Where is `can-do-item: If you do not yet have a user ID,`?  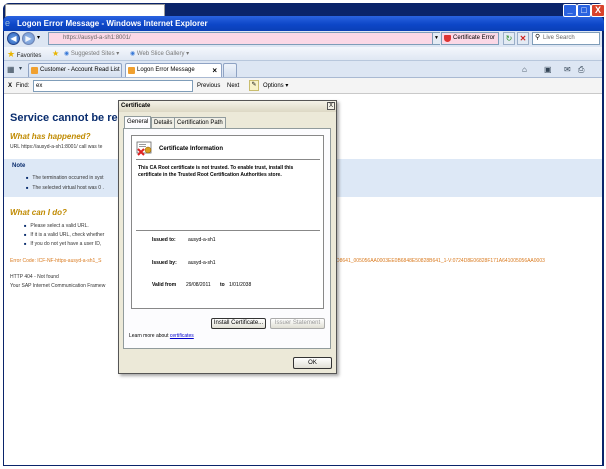
can-do-item: If you do not yet have a user ID, is located at coordinates (62, 244).